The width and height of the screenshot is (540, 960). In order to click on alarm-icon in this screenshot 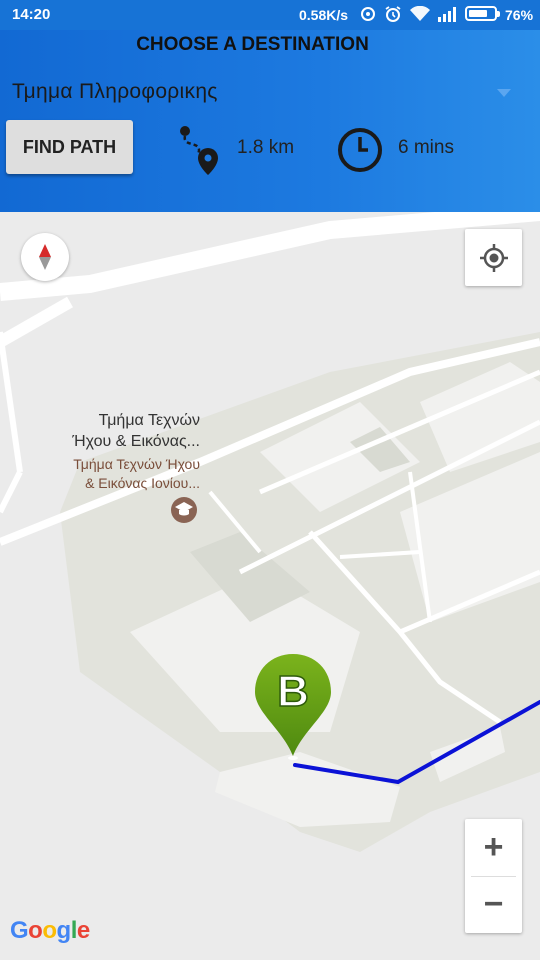, I will do `click(393, 14)`.